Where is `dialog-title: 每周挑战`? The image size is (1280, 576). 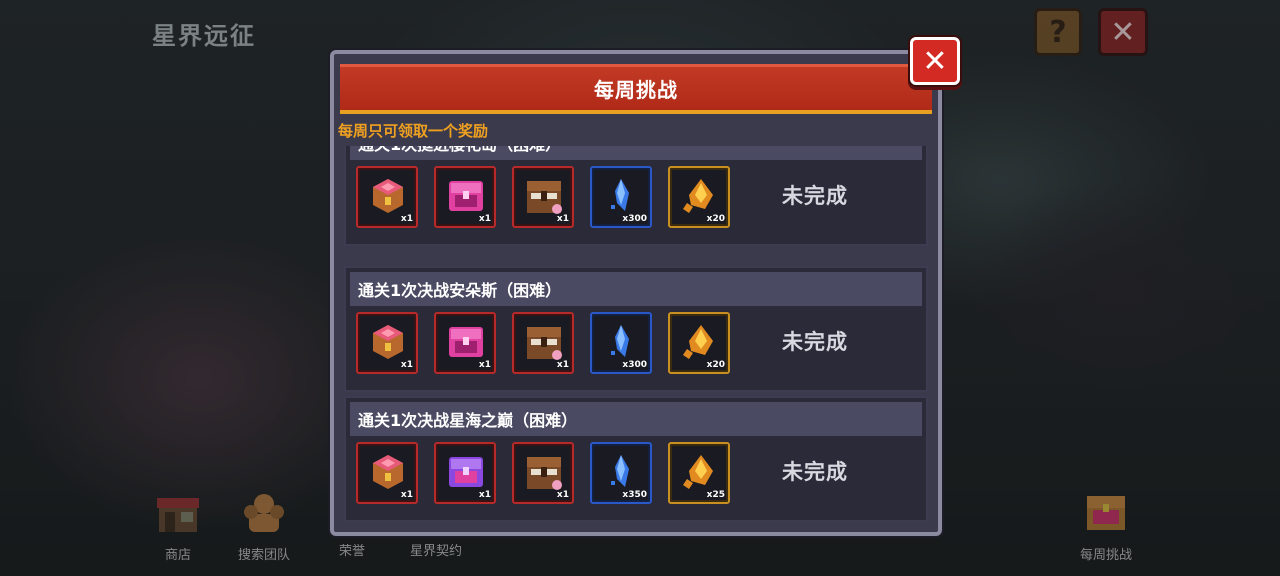
dialog-title: 每周挑战 is located at coordinates (636, 90).